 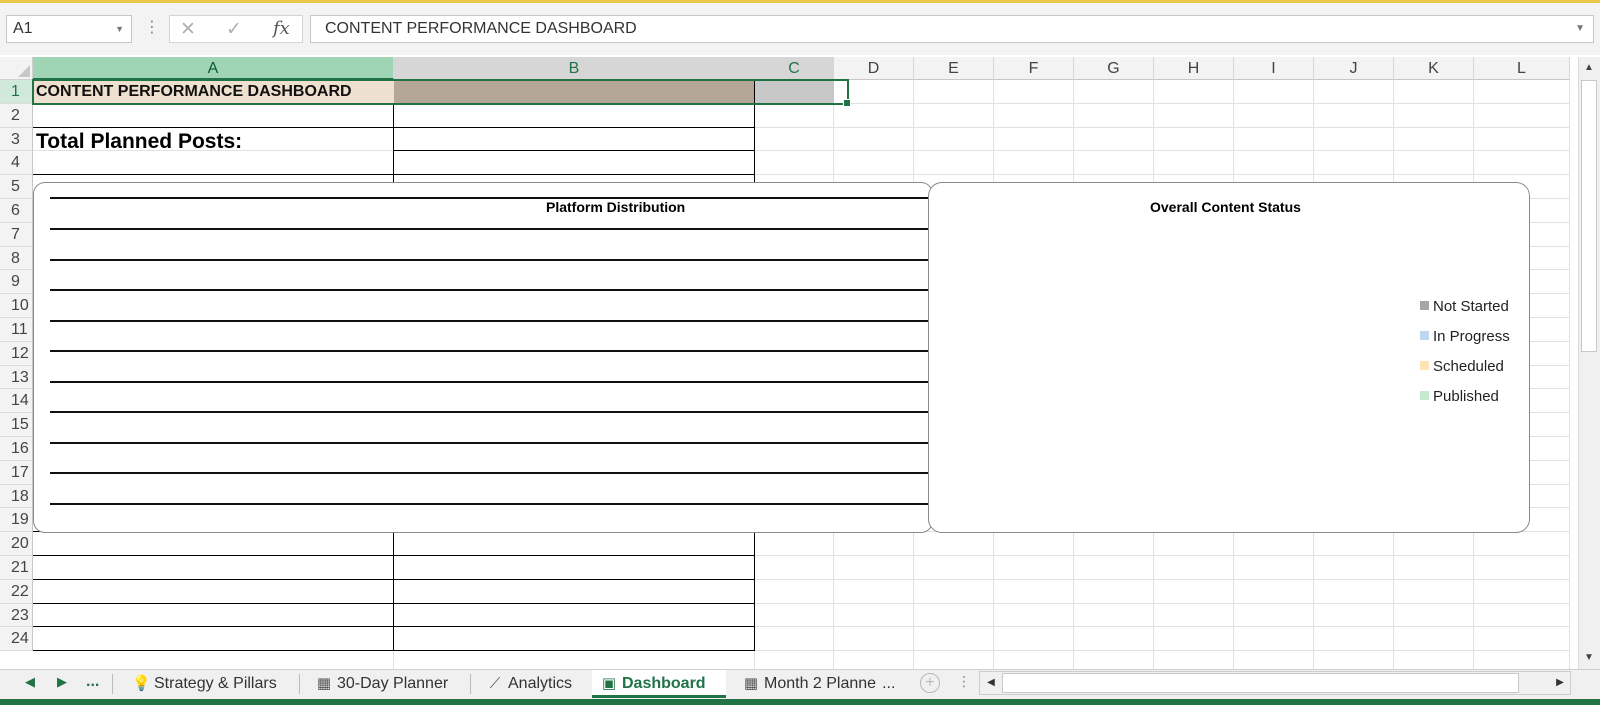 I want to click on prev-sheet-icon: ◀, so click(x=30, y=682).